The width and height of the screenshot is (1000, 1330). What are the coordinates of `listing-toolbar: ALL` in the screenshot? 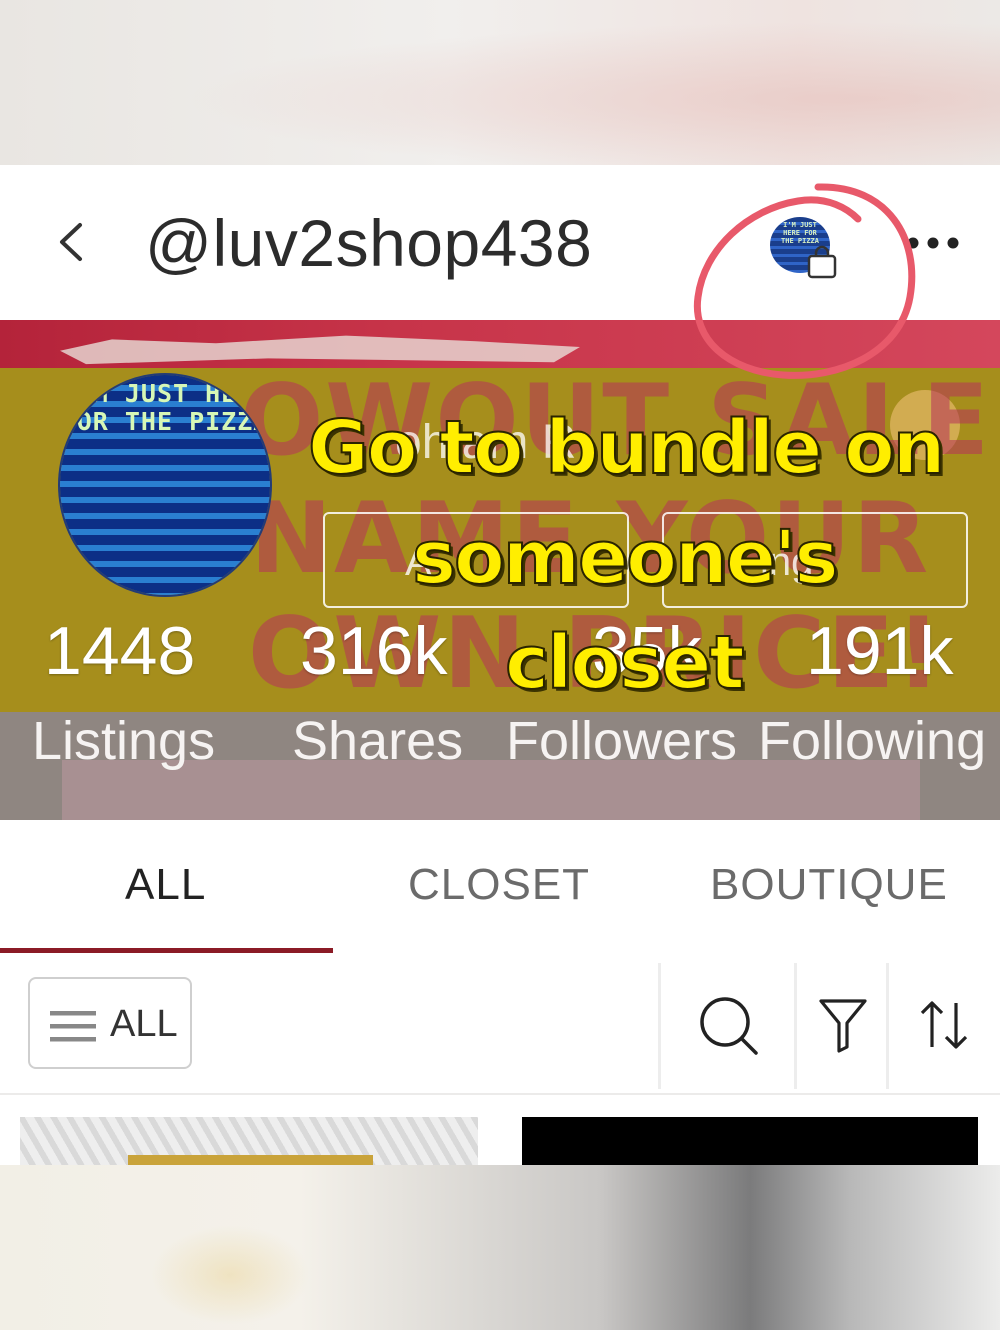 It's located at (500, 1025).